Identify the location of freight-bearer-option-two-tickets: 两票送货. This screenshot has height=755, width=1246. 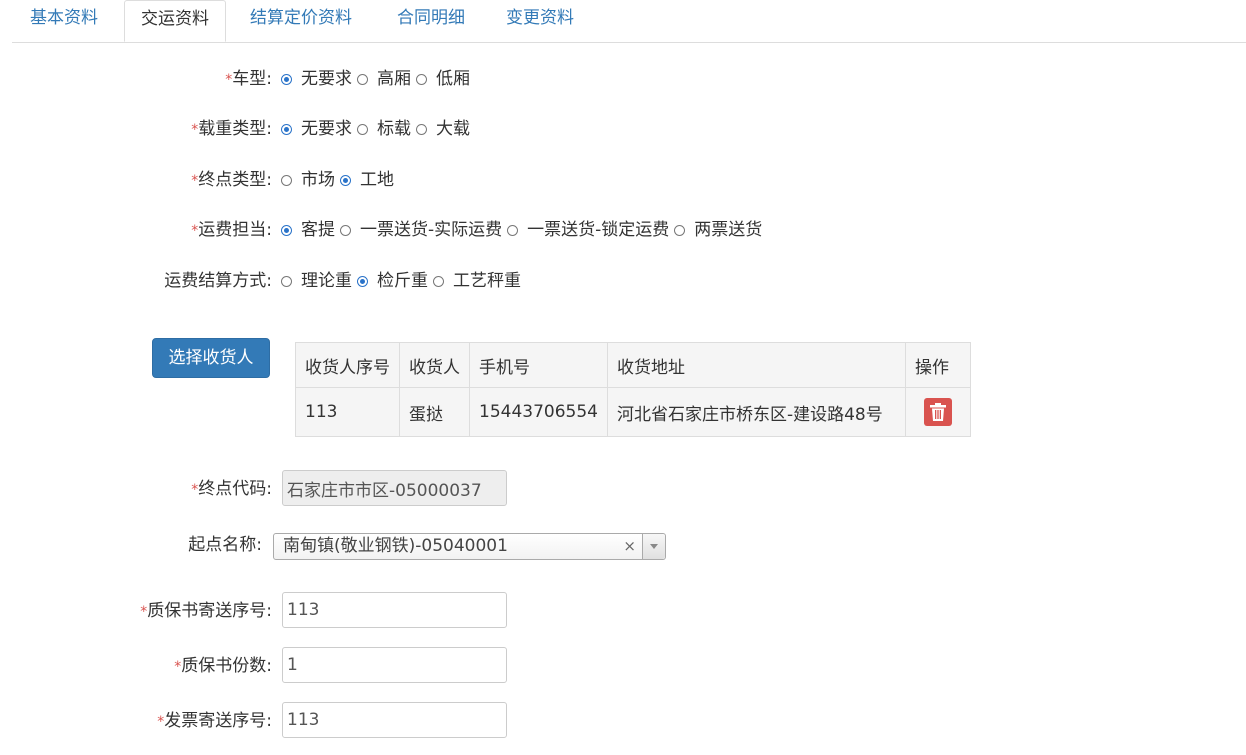
(718, 230).